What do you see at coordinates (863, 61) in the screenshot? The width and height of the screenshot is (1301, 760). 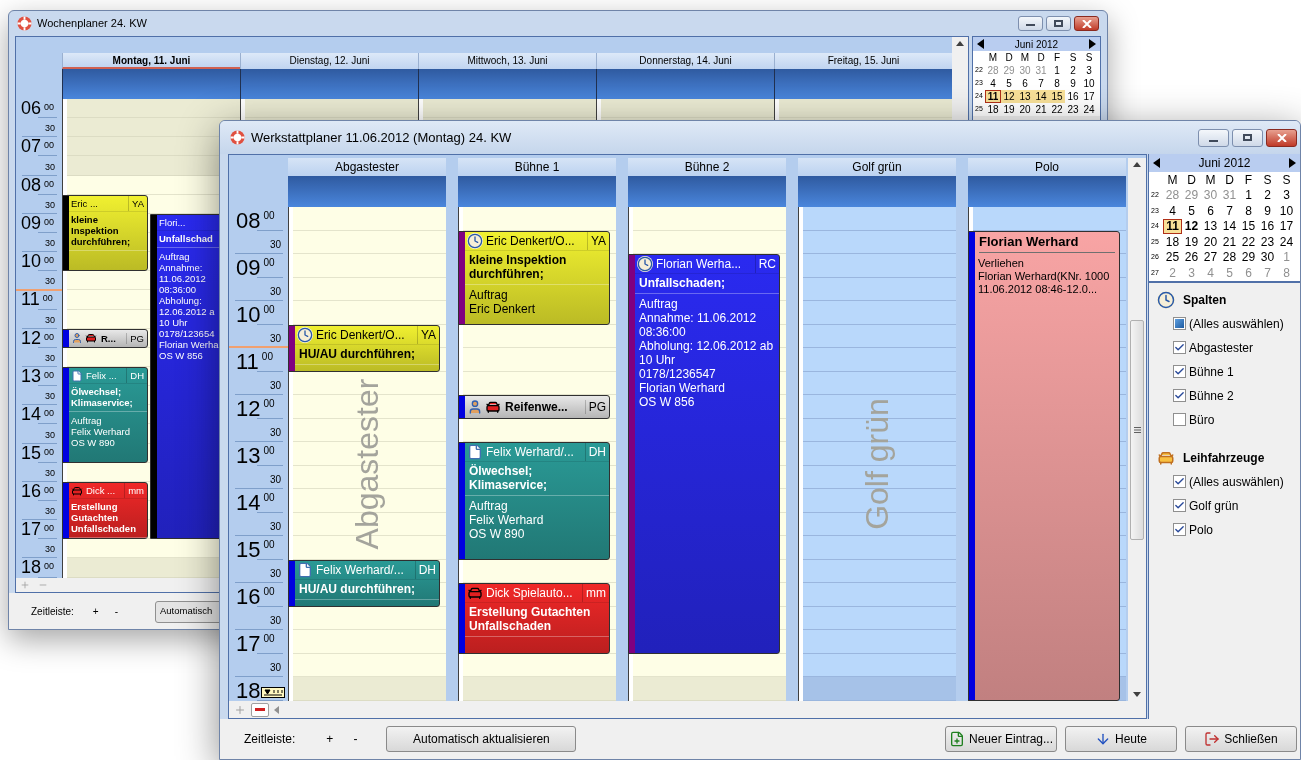 I see `day-header: Freitag, 15. Juni` at bounding box center [863, 61].